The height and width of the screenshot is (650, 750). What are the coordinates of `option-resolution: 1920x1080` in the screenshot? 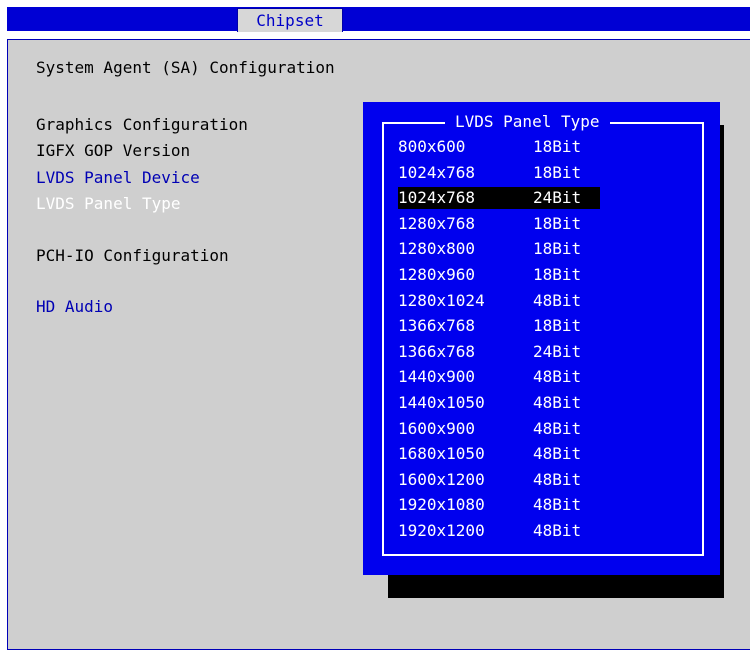 It's located at (441, 504).